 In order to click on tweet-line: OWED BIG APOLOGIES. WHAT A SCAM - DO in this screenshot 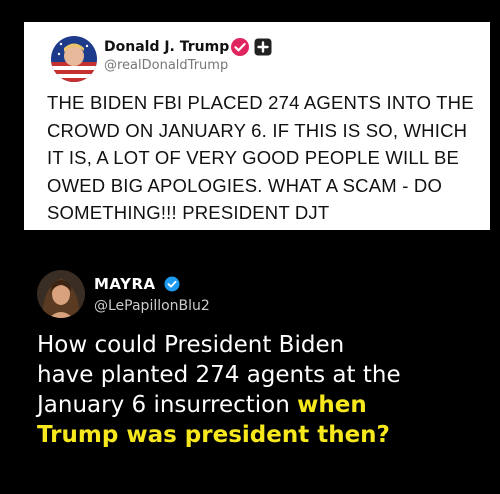, I will do `click(245, 185)`.